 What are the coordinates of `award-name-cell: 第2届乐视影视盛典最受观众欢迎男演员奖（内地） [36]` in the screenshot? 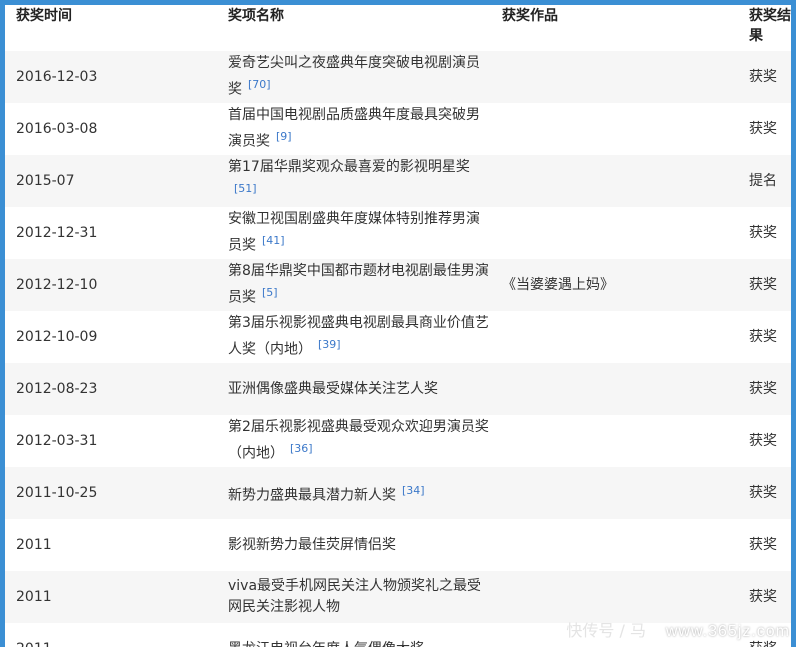 It's located at (363, 441).